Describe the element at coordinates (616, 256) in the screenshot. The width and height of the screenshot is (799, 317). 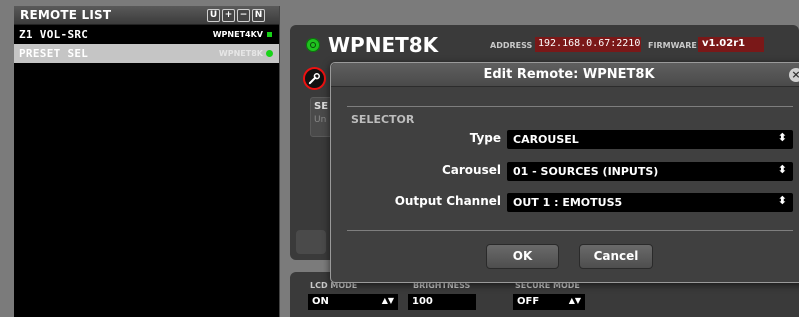
I see `cancel-button: Cancel` at that location.